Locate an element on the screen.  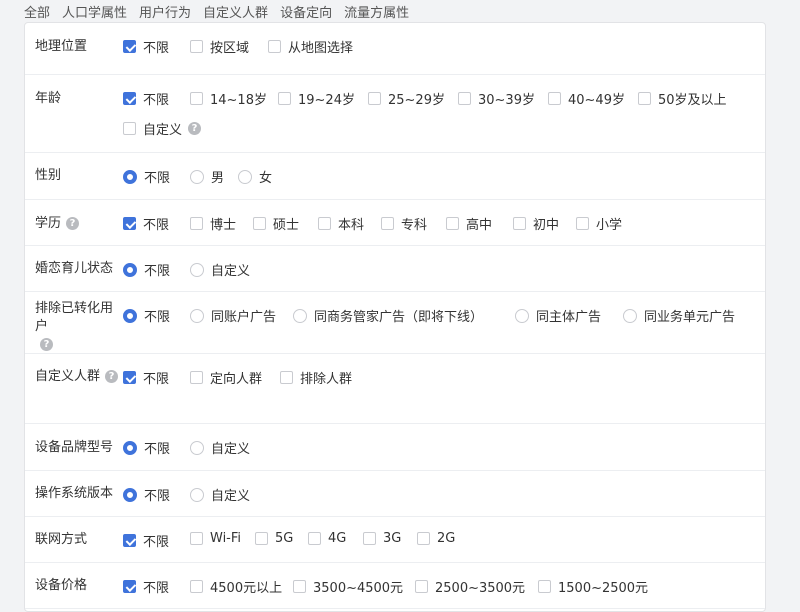
checkbox-option: 小学 is located at coordinates (599, 223).